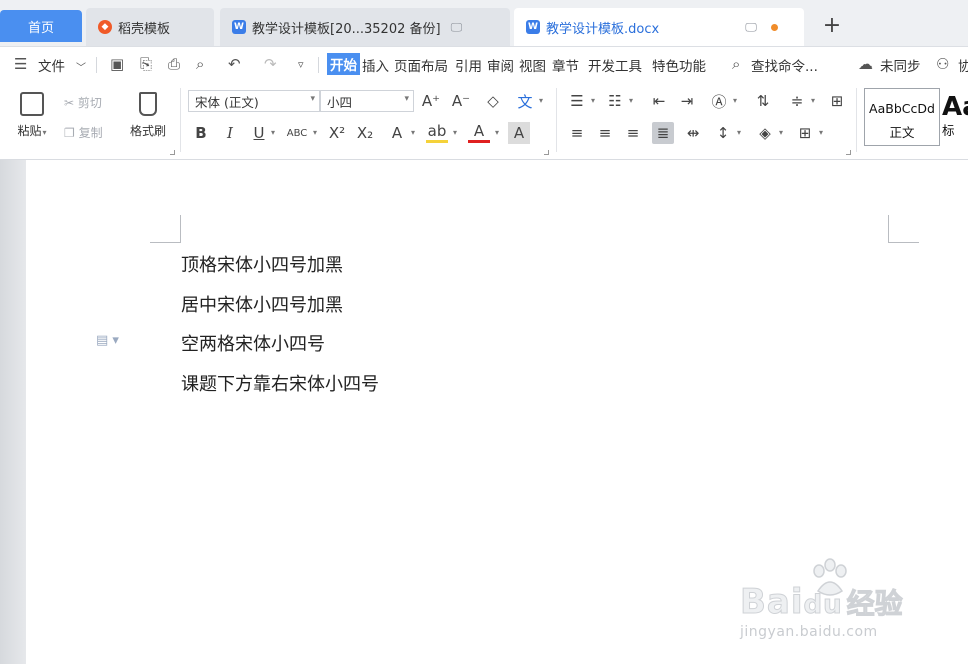 The height and width of the screenshot is (664, 968). Describe the element at coordinates (468, 65) in the screenshot. I see `menu-references: 引用` at that location.